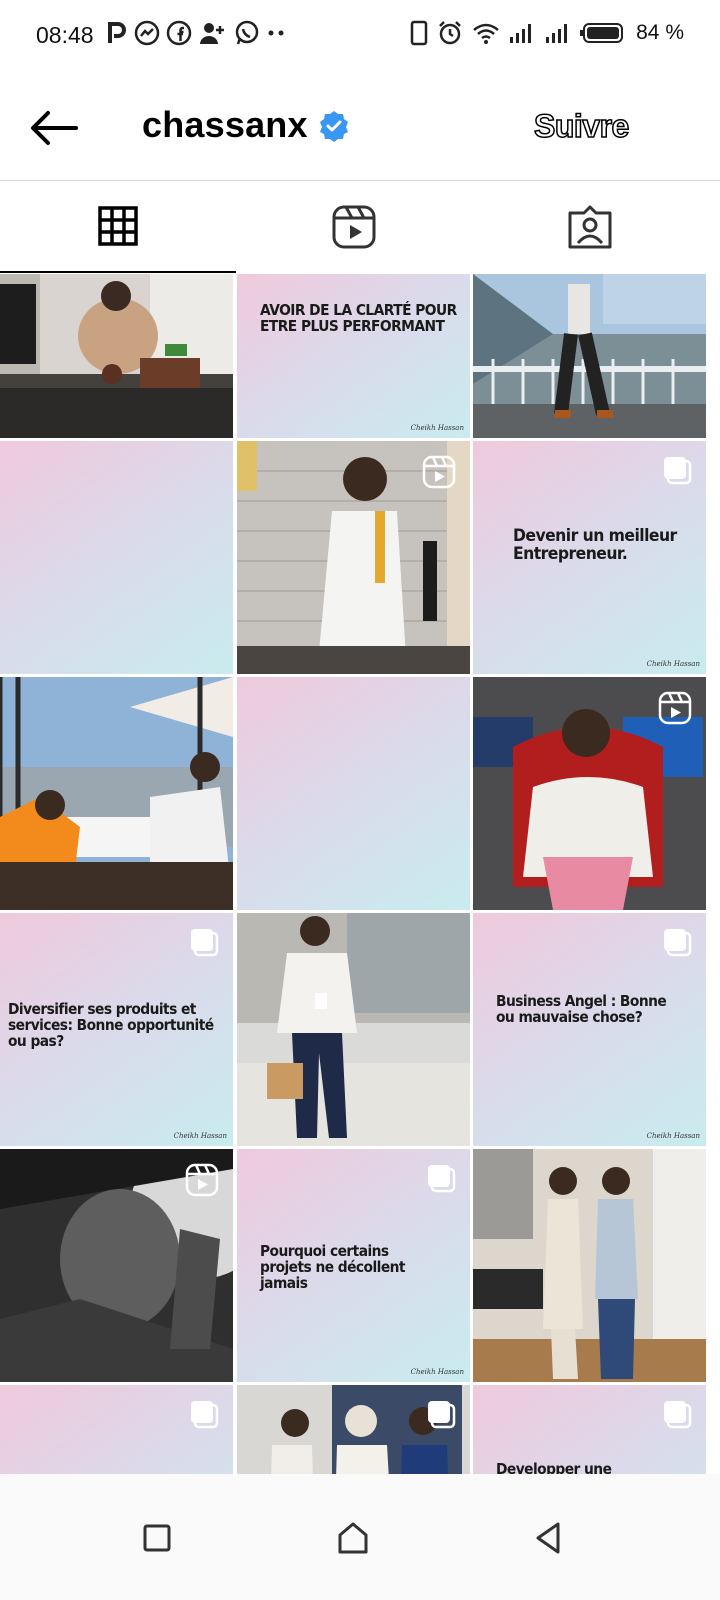  I want to click on whatsapp-icon, so click(247, 32).